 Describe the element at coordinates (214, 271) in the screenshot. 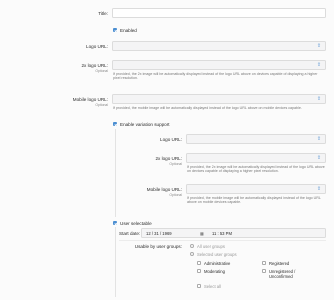

I see `group-moderating-label: Moderating` at that location.